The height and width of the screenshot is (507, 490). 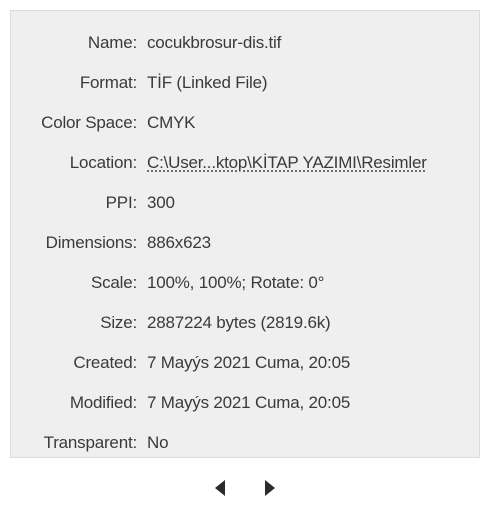 What do you see at coordinates (179, 242) in the screenshot?
I see `field-value-dimensions: 886x623` at bounding box center [179, 242].